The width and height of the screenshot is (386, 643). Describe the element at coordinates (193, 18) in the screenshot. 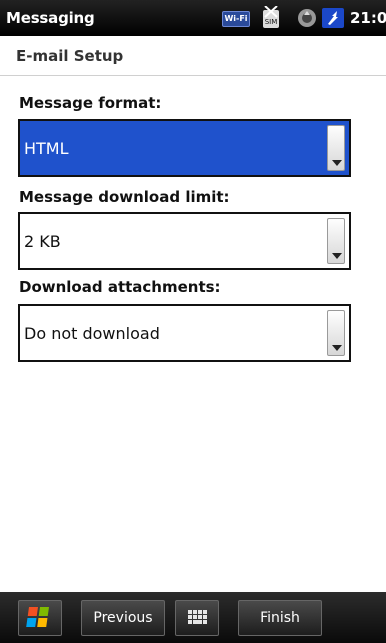

I see `status-bar: Messaging Wi-Fi SIM 21:06` at that location.